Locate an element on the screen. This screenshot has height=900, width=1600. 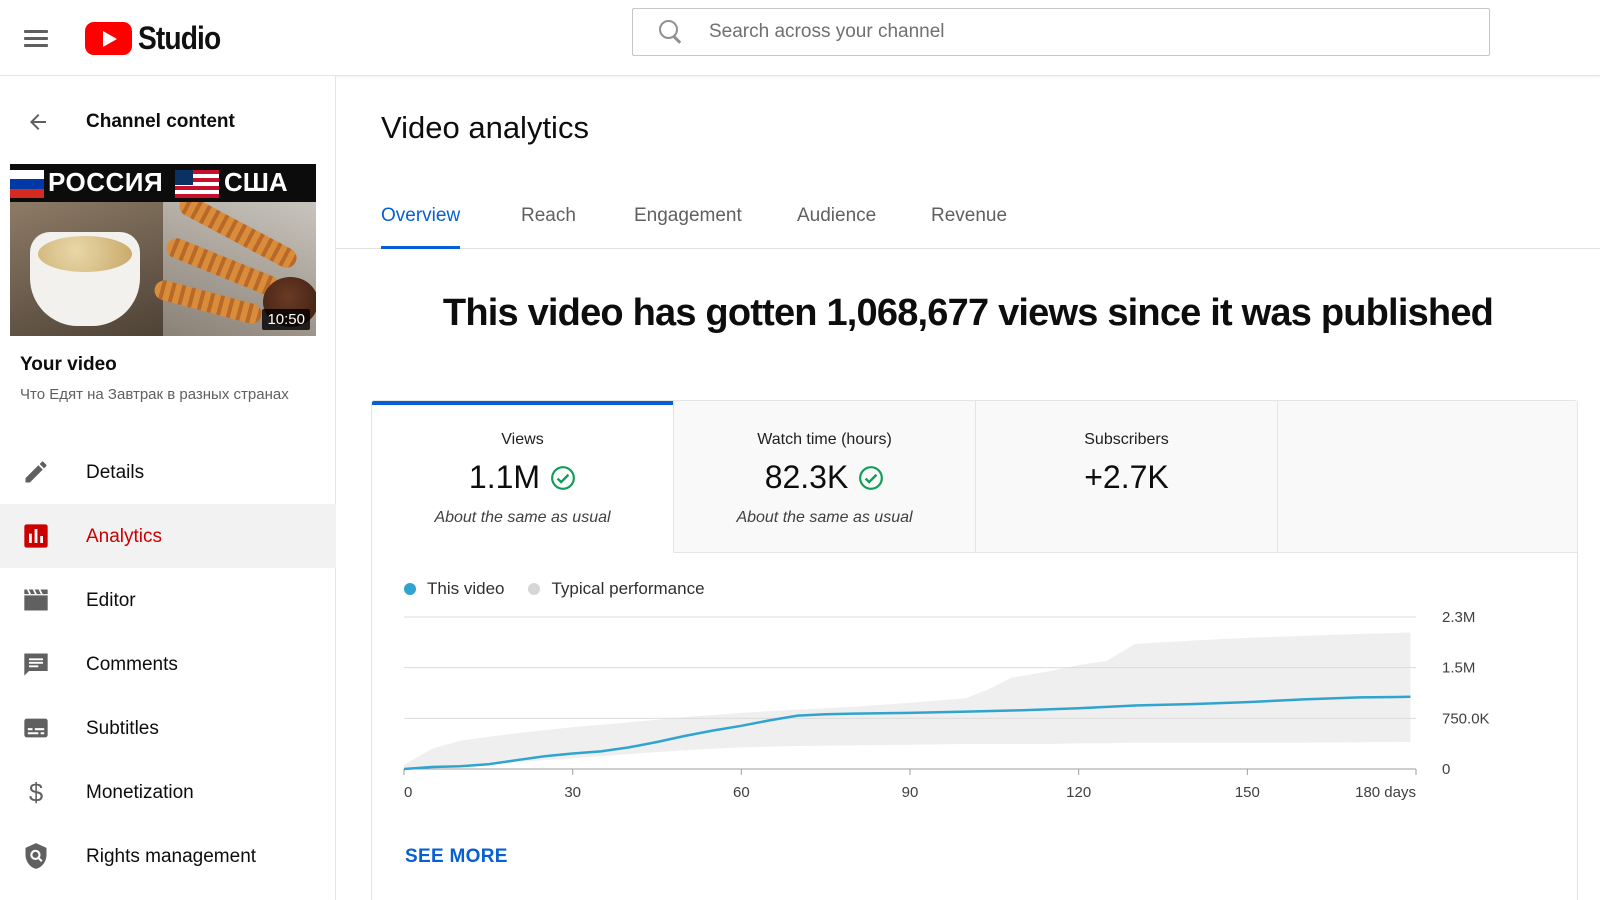
metric-value: 1.1M is located at coordinates (522, 477).